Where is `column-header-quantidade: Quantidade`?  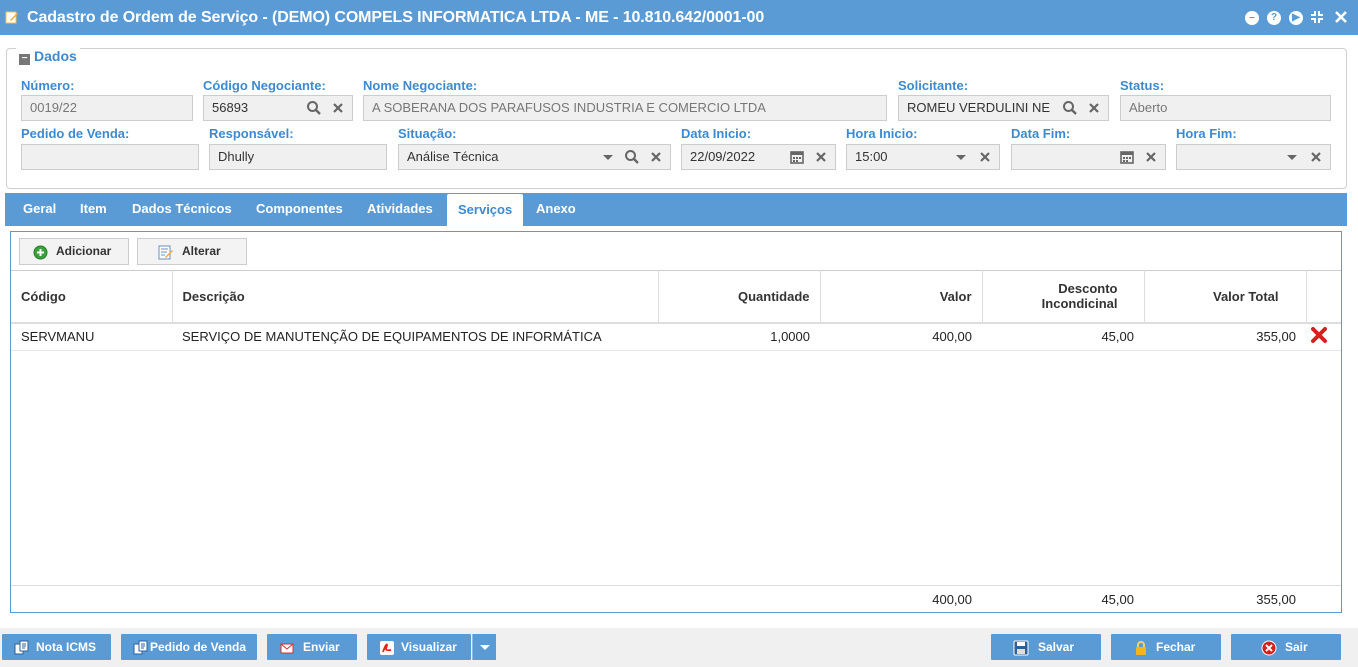 column-header-quantidade: Quantidade is located at coordinates (739, 297).